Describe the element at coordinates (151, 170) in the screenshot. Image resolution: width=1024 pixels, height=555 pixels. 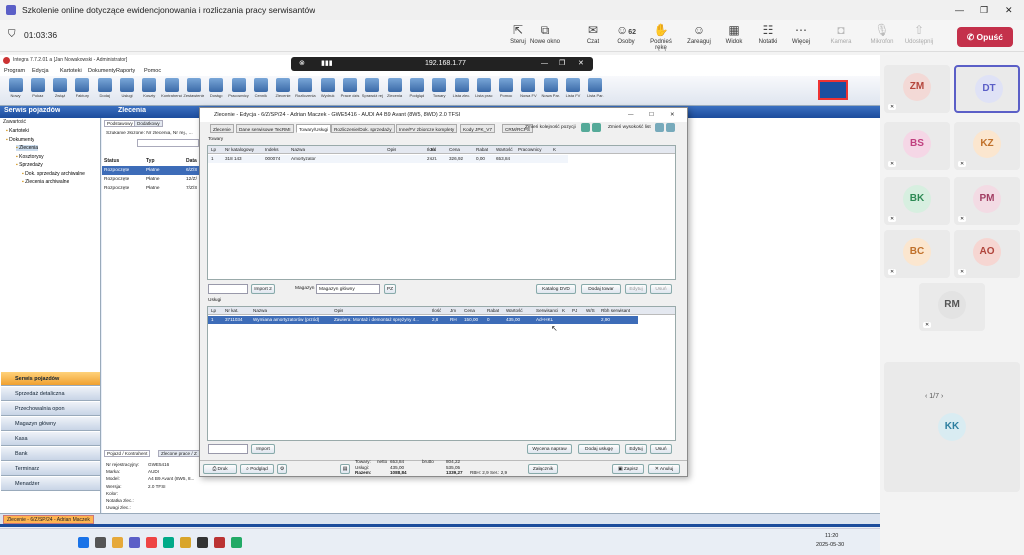
I see `table-row: Rozpoczęte Płatne 6/Z/S` at that location.